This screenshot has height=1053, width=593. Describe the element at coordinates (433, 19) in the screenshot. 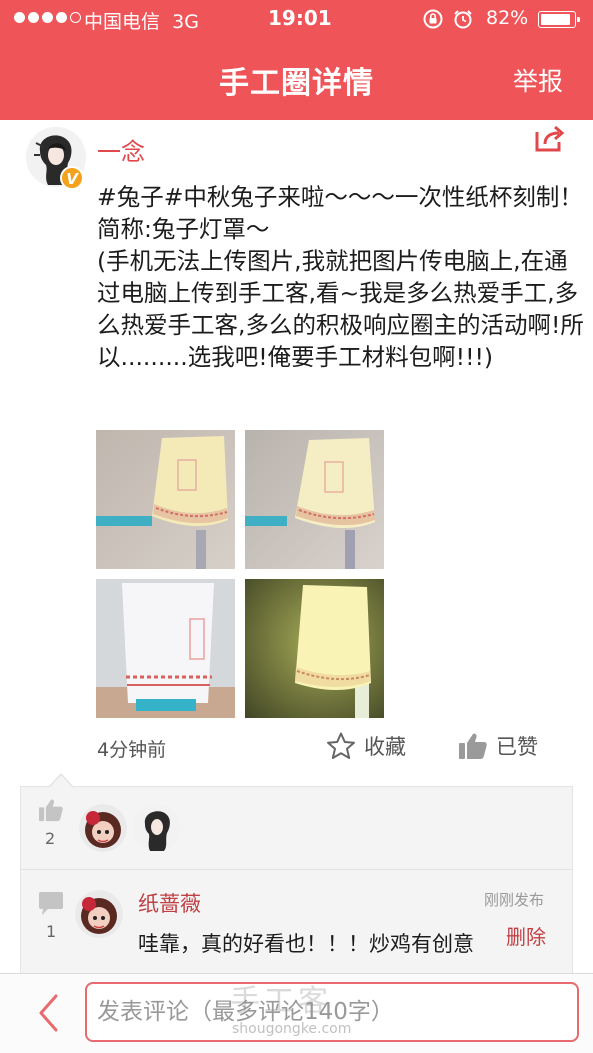

I see `rotation-lock-icon` at that location.